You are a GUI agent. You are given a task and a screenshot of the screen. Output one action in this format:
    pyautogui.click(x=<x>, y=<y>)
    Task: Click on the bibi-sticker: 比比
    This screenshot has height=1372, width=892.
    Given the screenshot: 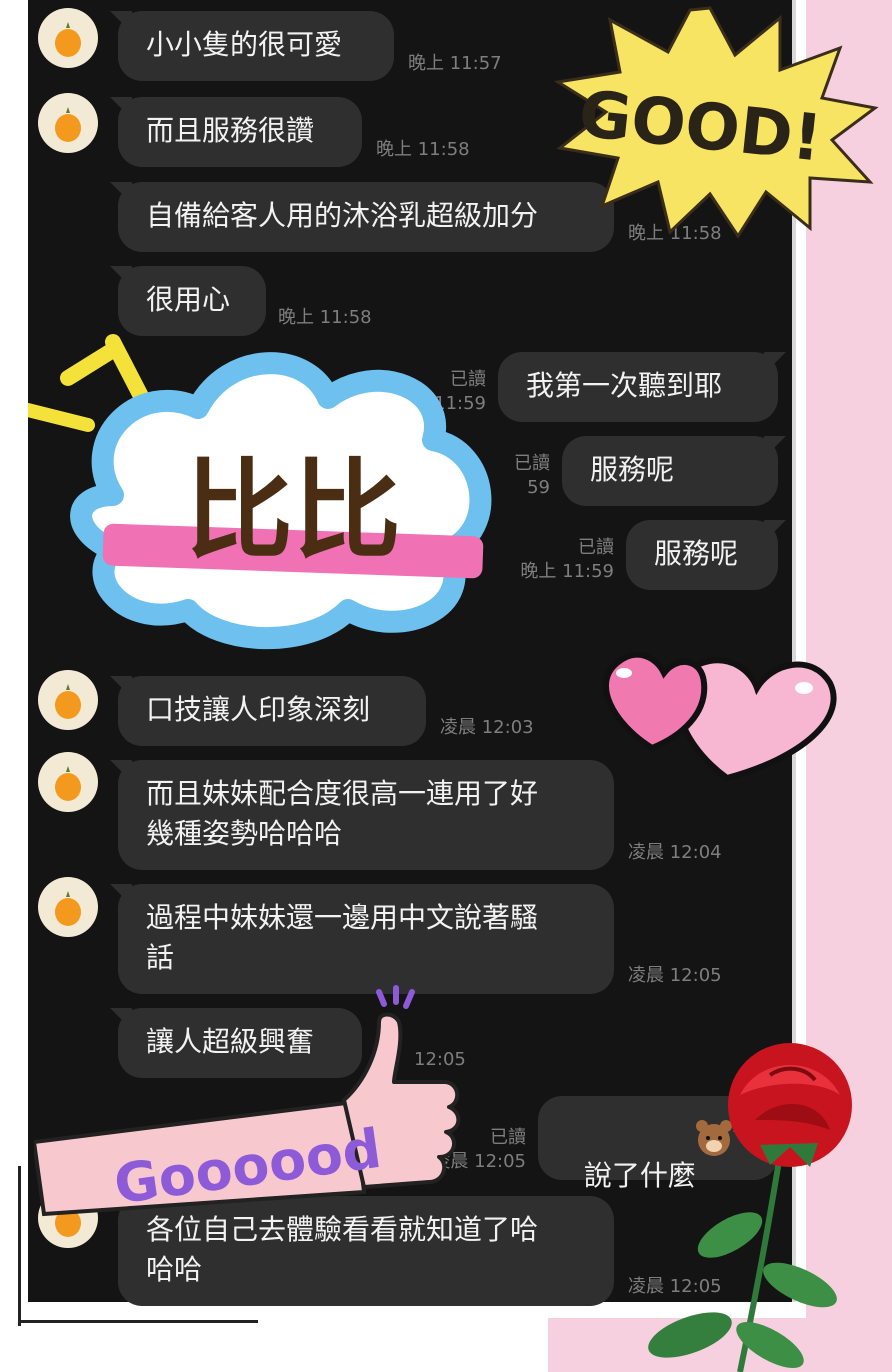 What is the action you would take?
    pyautogui.click(x=260, y=492)
    